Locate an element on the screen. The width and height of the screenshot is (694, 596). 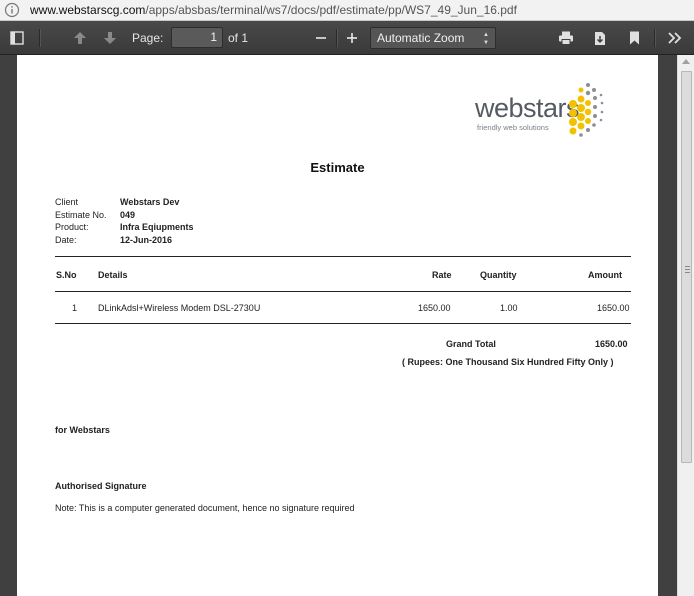
table-bottom-rule is located at coordinates (343, 323).